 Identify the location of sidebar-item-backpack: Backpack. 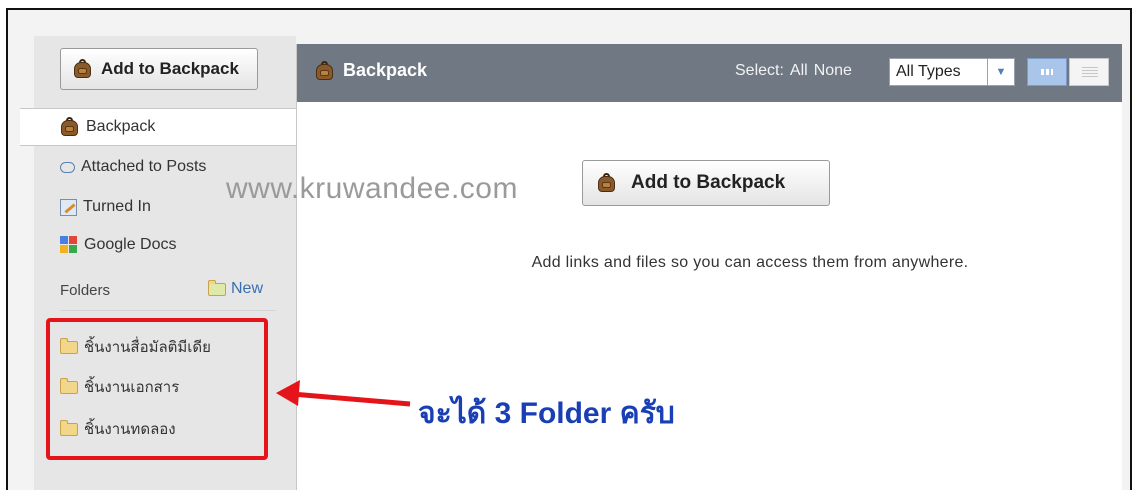
(159, 127).